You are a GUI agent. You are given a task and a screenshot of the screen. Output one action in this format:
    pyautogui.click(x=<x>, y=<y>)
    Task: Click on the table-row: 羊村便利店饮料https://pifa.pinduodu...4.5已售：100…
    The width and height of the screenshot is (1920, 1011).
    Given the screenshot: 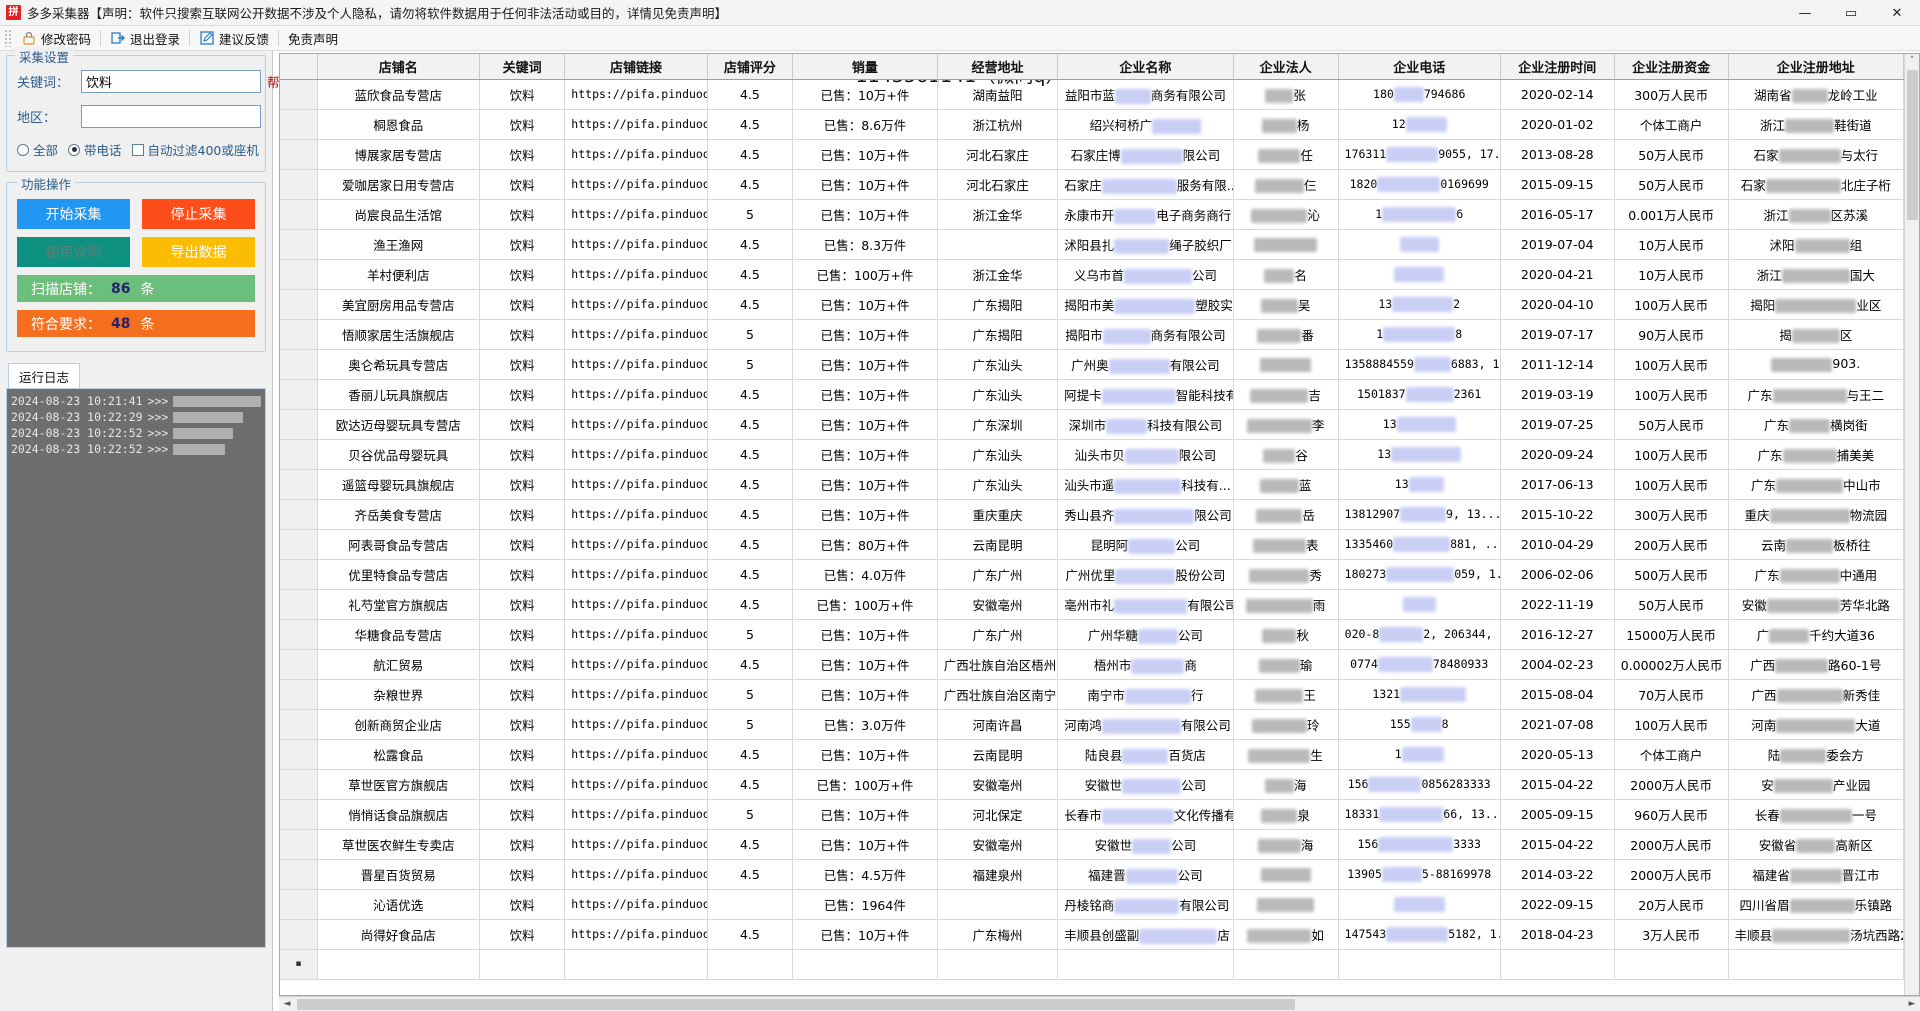 What is the action you would take?
    pyautogui.click(x=1092, y=274)
    